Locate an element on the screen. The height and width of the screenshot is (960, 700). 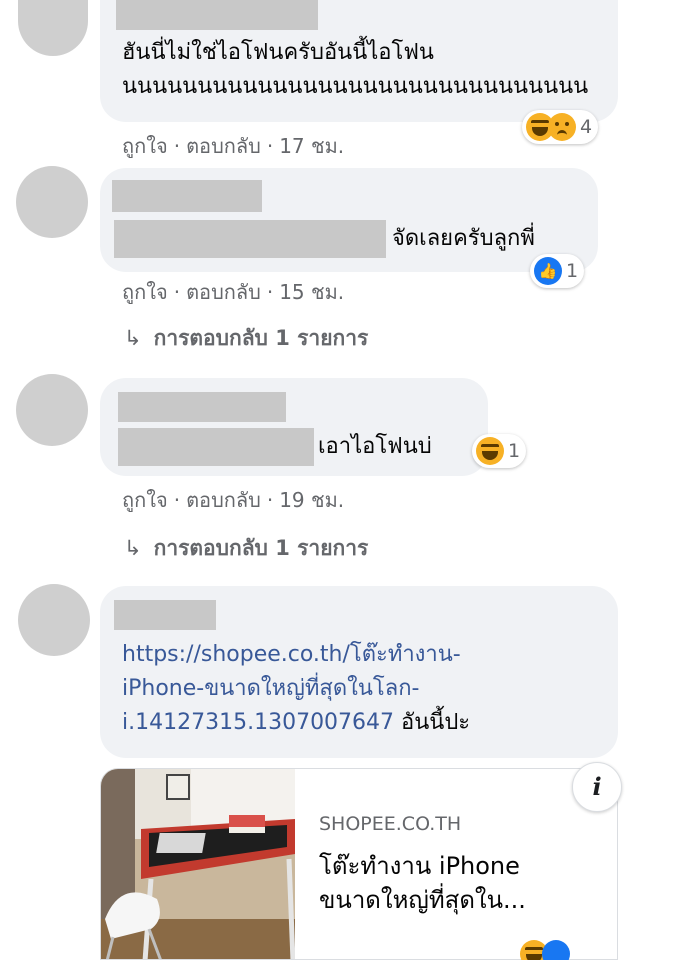
reaction-summary is located at coordinates (565, 950).